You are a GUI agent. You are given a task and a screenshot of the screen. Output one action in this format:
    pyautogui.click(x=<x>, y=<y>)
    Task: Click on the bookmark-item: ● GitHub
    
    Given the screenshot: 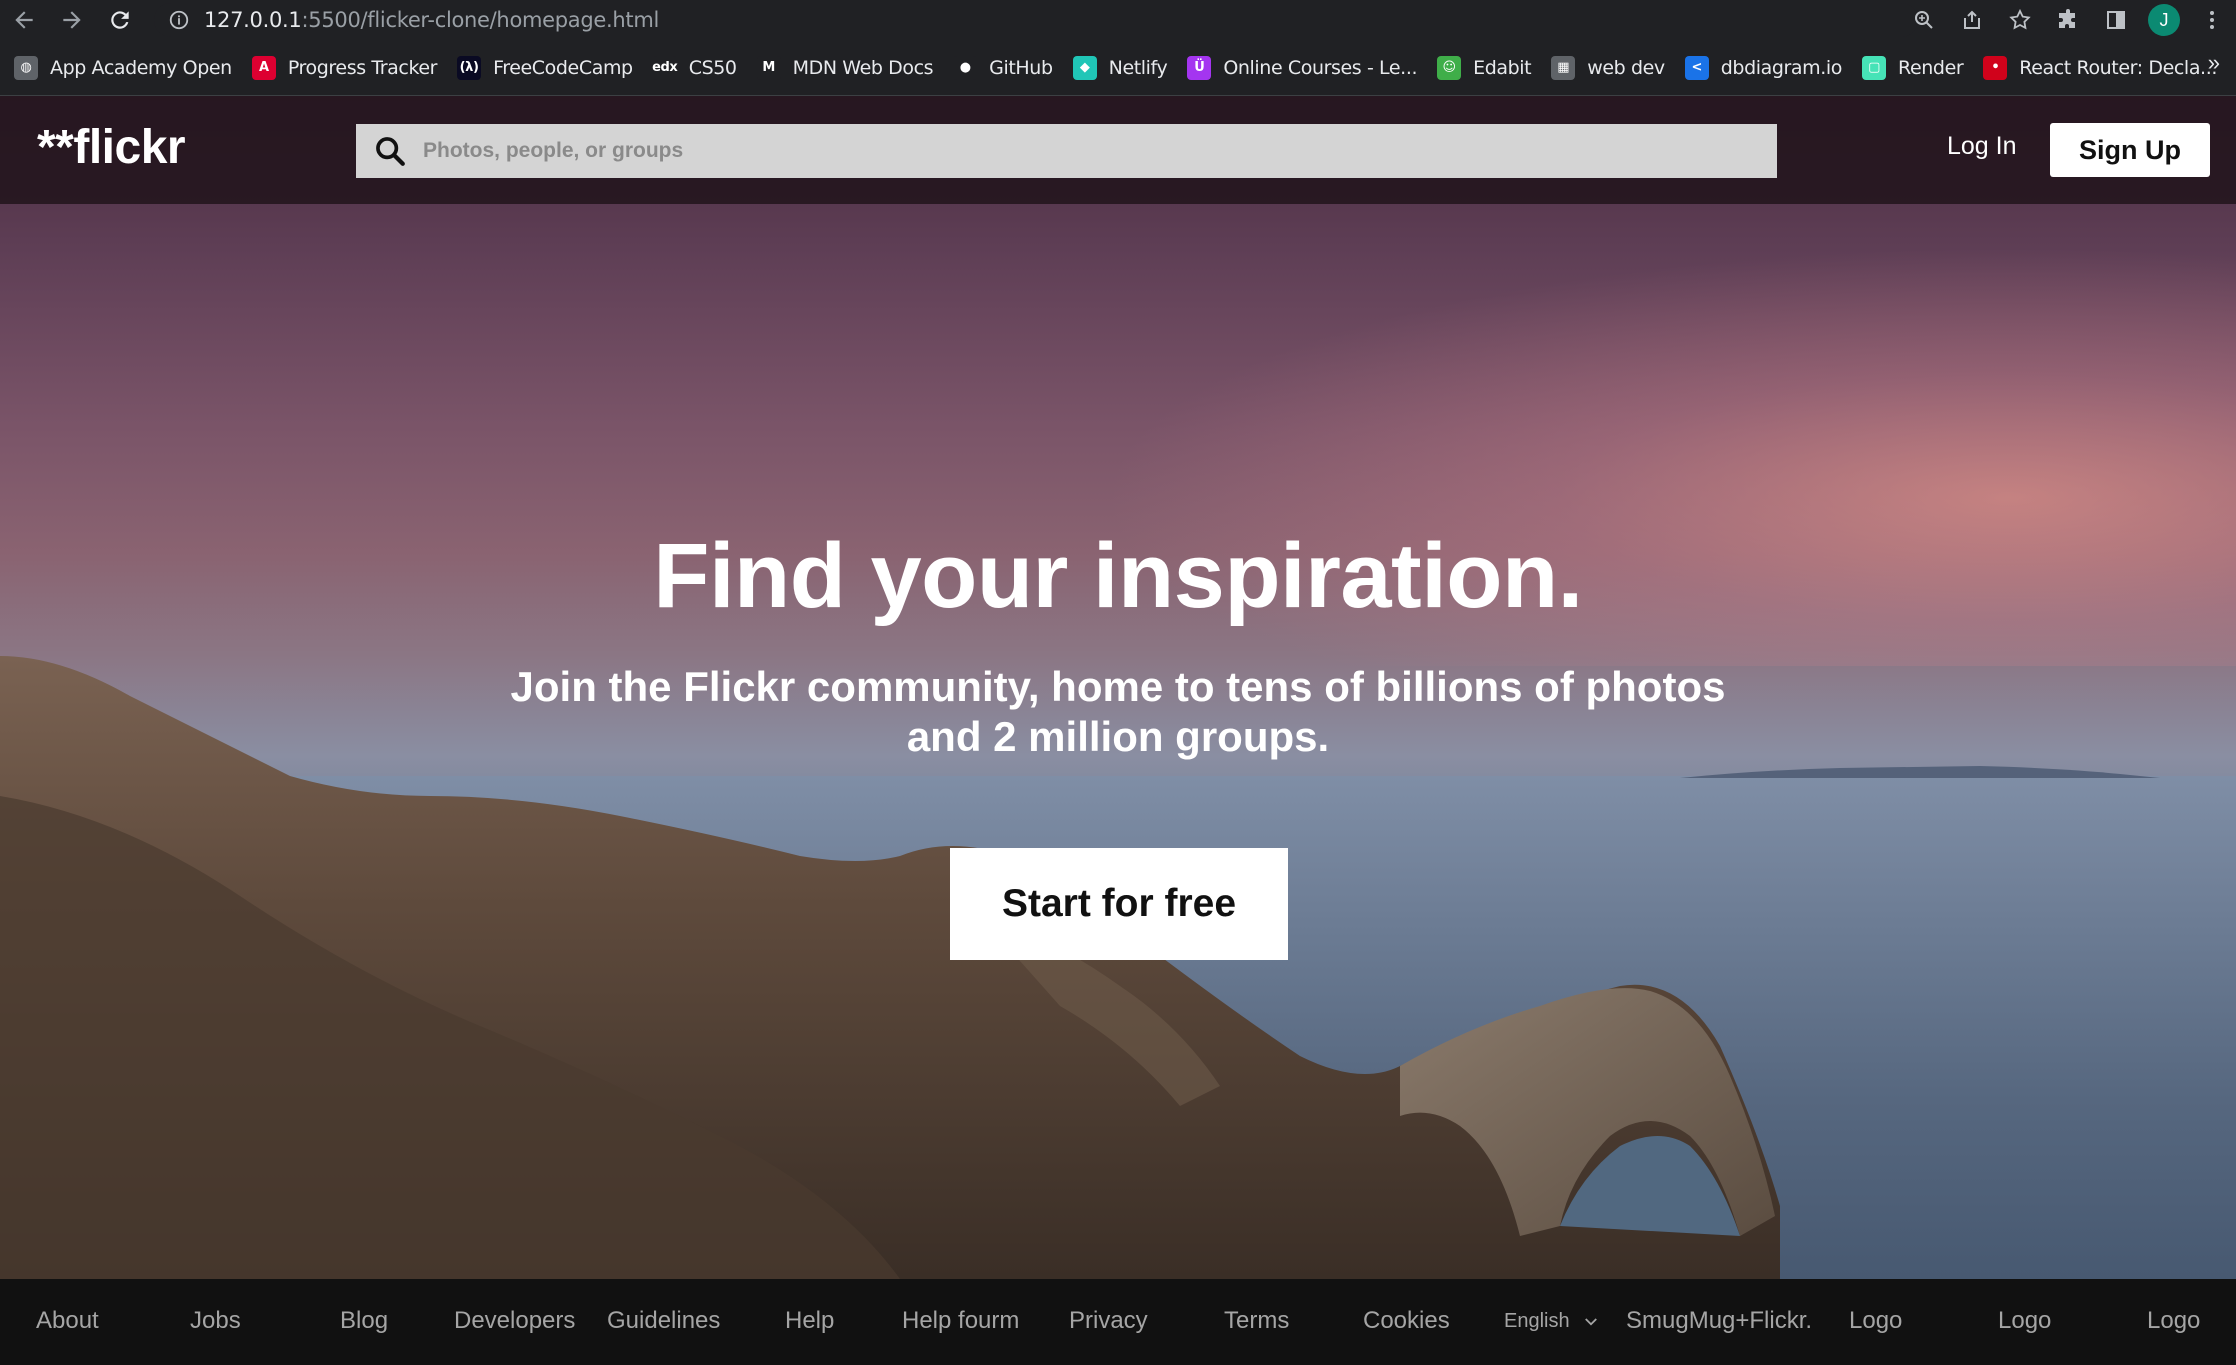 What is the action you would take?
    pyautogui.click(x=1006, y=68)
    